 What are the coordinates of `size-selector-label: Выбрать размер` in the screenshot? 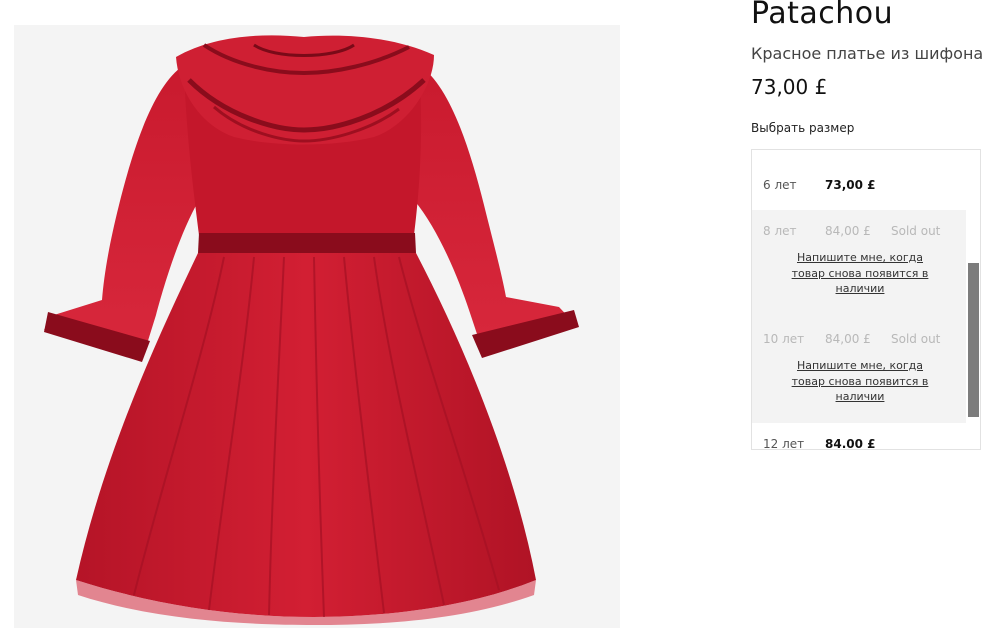 It's located at (803, 128).